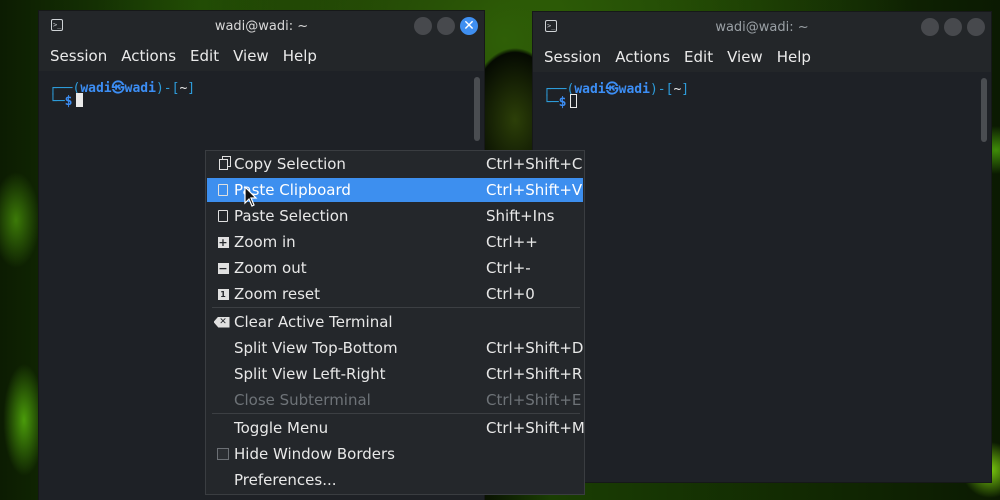 The width and height of the screenshot is (1000, 500). I want to click on menu-item-split-top-bottom: Split View Top-Bottom Ctrl+Shift+D, so click(395, 348).